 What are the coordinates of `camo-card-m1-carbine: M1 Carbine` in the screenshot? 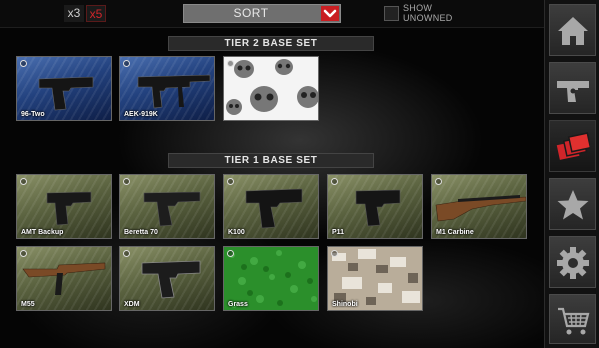 It's located at (479, 206).